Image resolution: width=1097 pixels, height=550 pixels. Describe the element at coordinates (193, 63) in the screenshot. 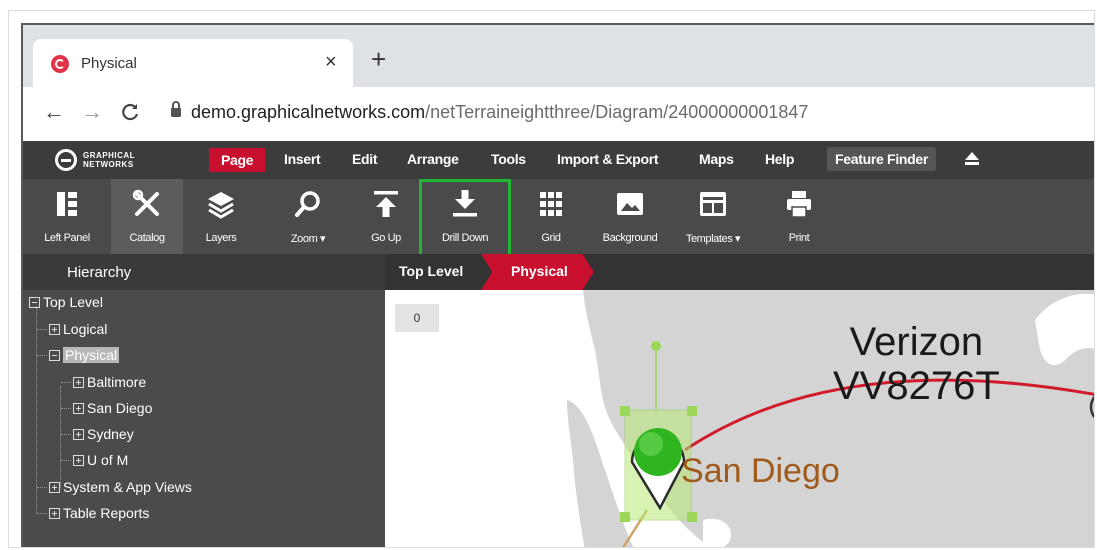

I see `browser-tab: Physical ×` at that location.